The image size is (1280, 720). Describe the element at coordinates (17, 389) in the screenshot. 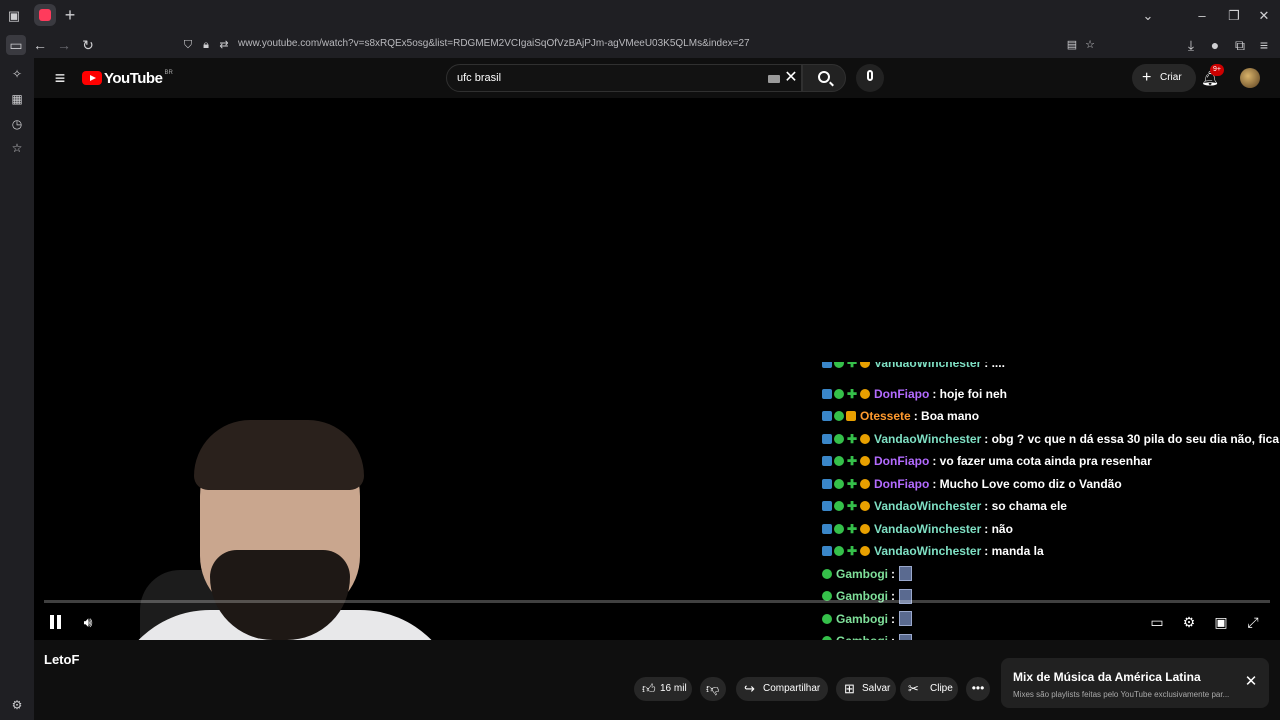

I see `browser-sidebar: ✧ ▦ ◷ ☆` at that location.